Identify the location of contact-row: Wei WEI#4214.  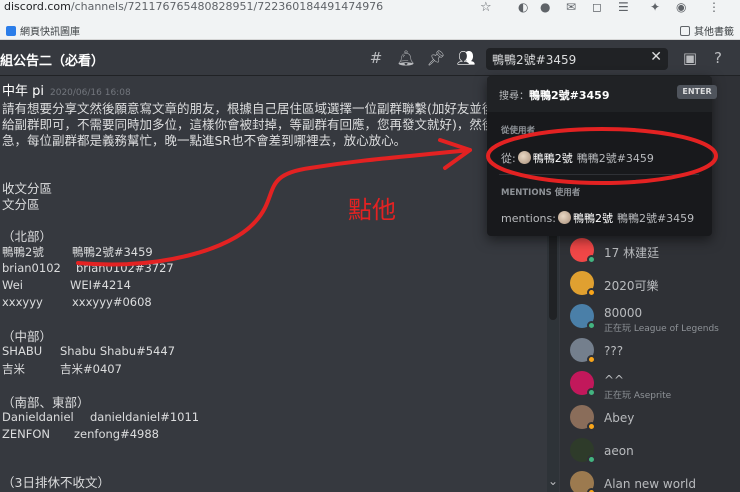
(66, 285).